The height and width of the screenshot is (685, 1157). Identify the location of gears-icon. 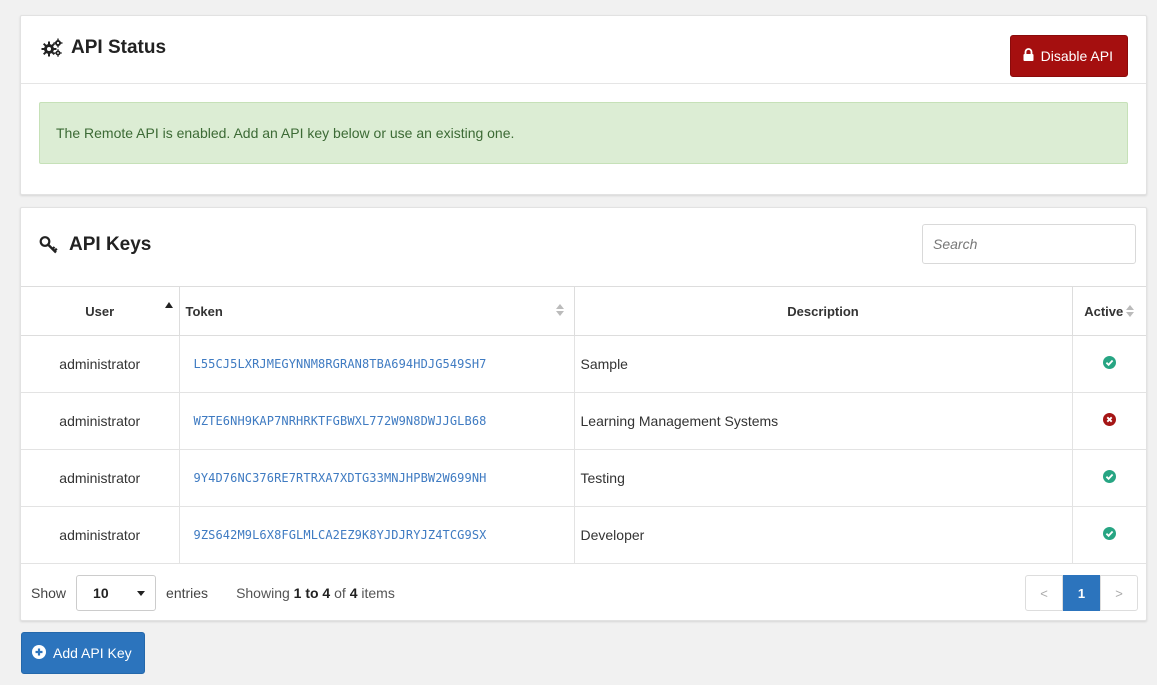
(52, 48).